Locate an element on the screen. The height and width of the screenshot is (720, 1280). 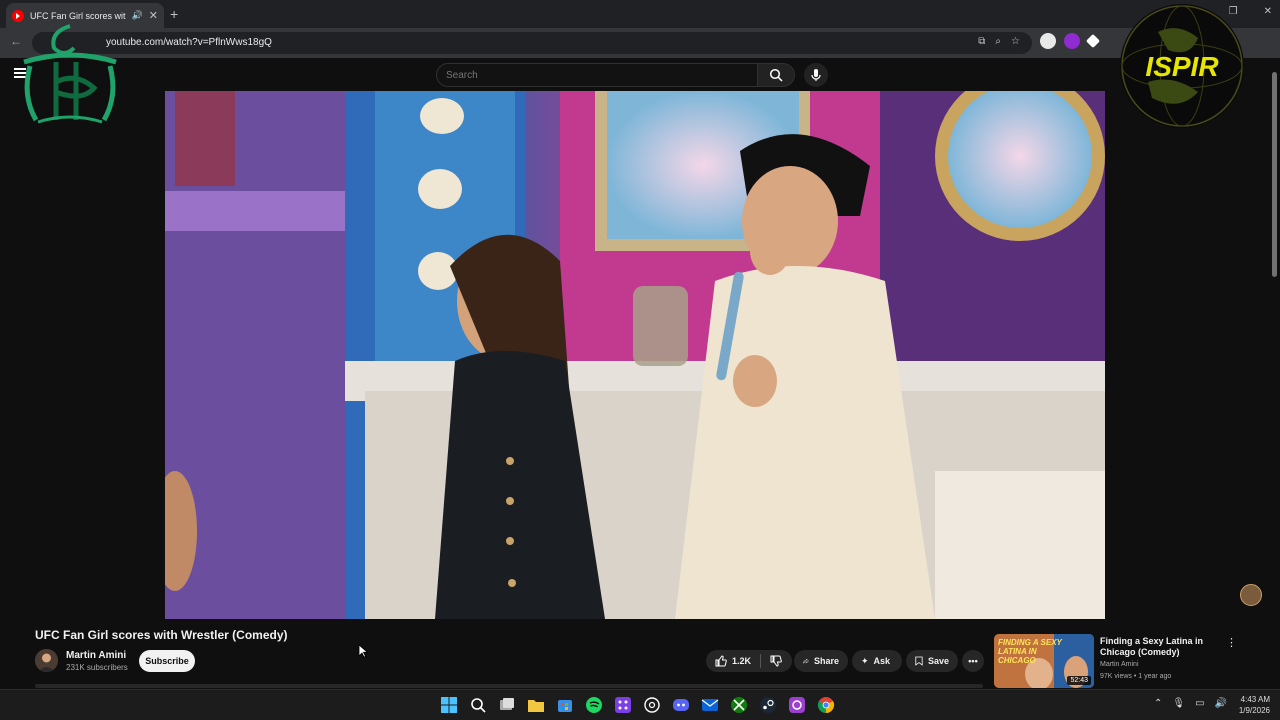
channel-avatar is located at coordinates (46, 660).